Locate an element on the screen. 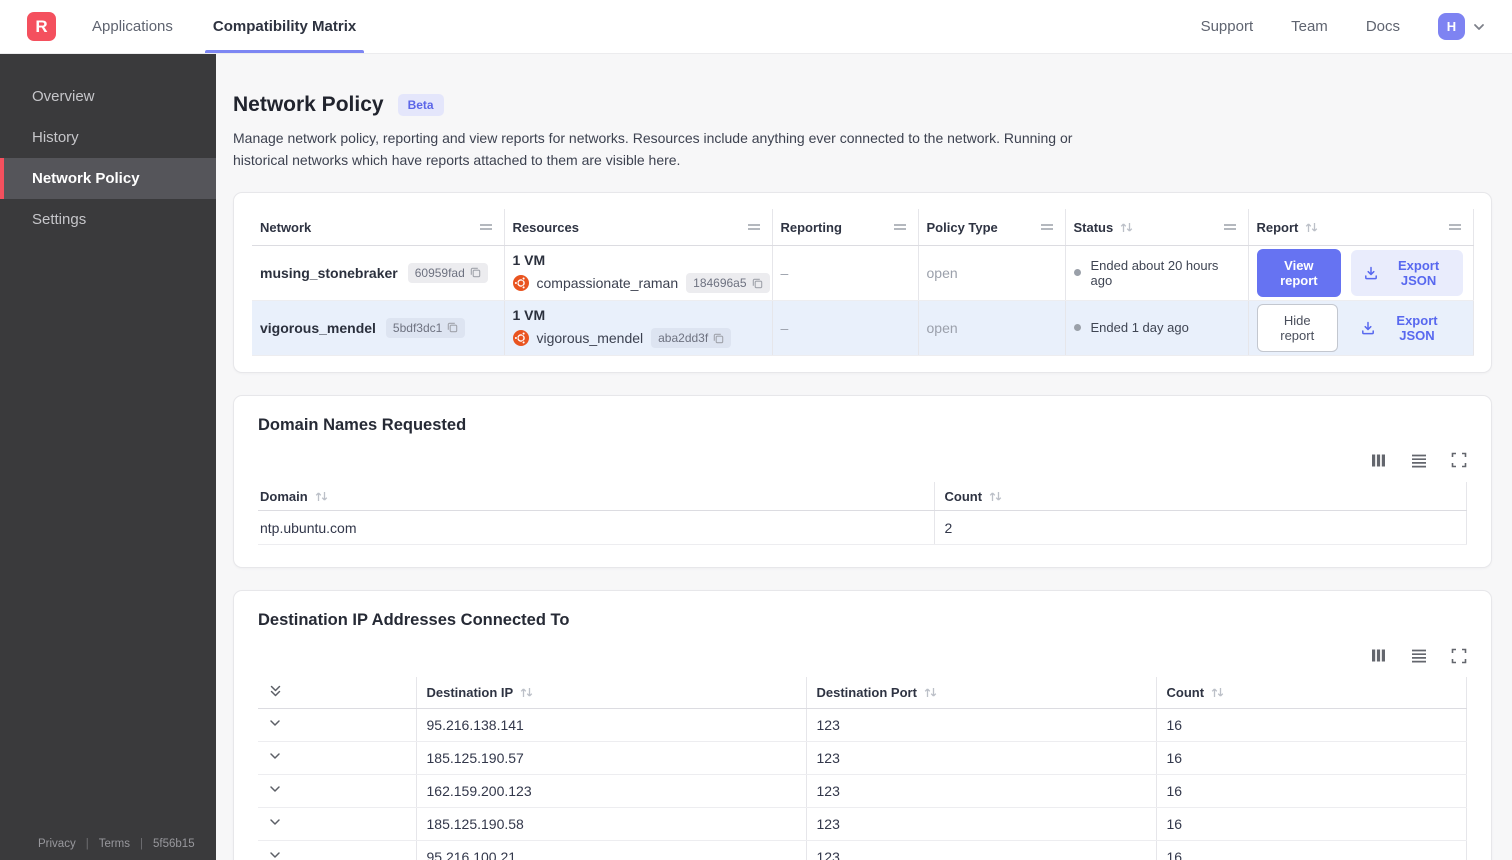 The image size is (1512, 860). column-header-network: Network is located at coordinates (378, 227).